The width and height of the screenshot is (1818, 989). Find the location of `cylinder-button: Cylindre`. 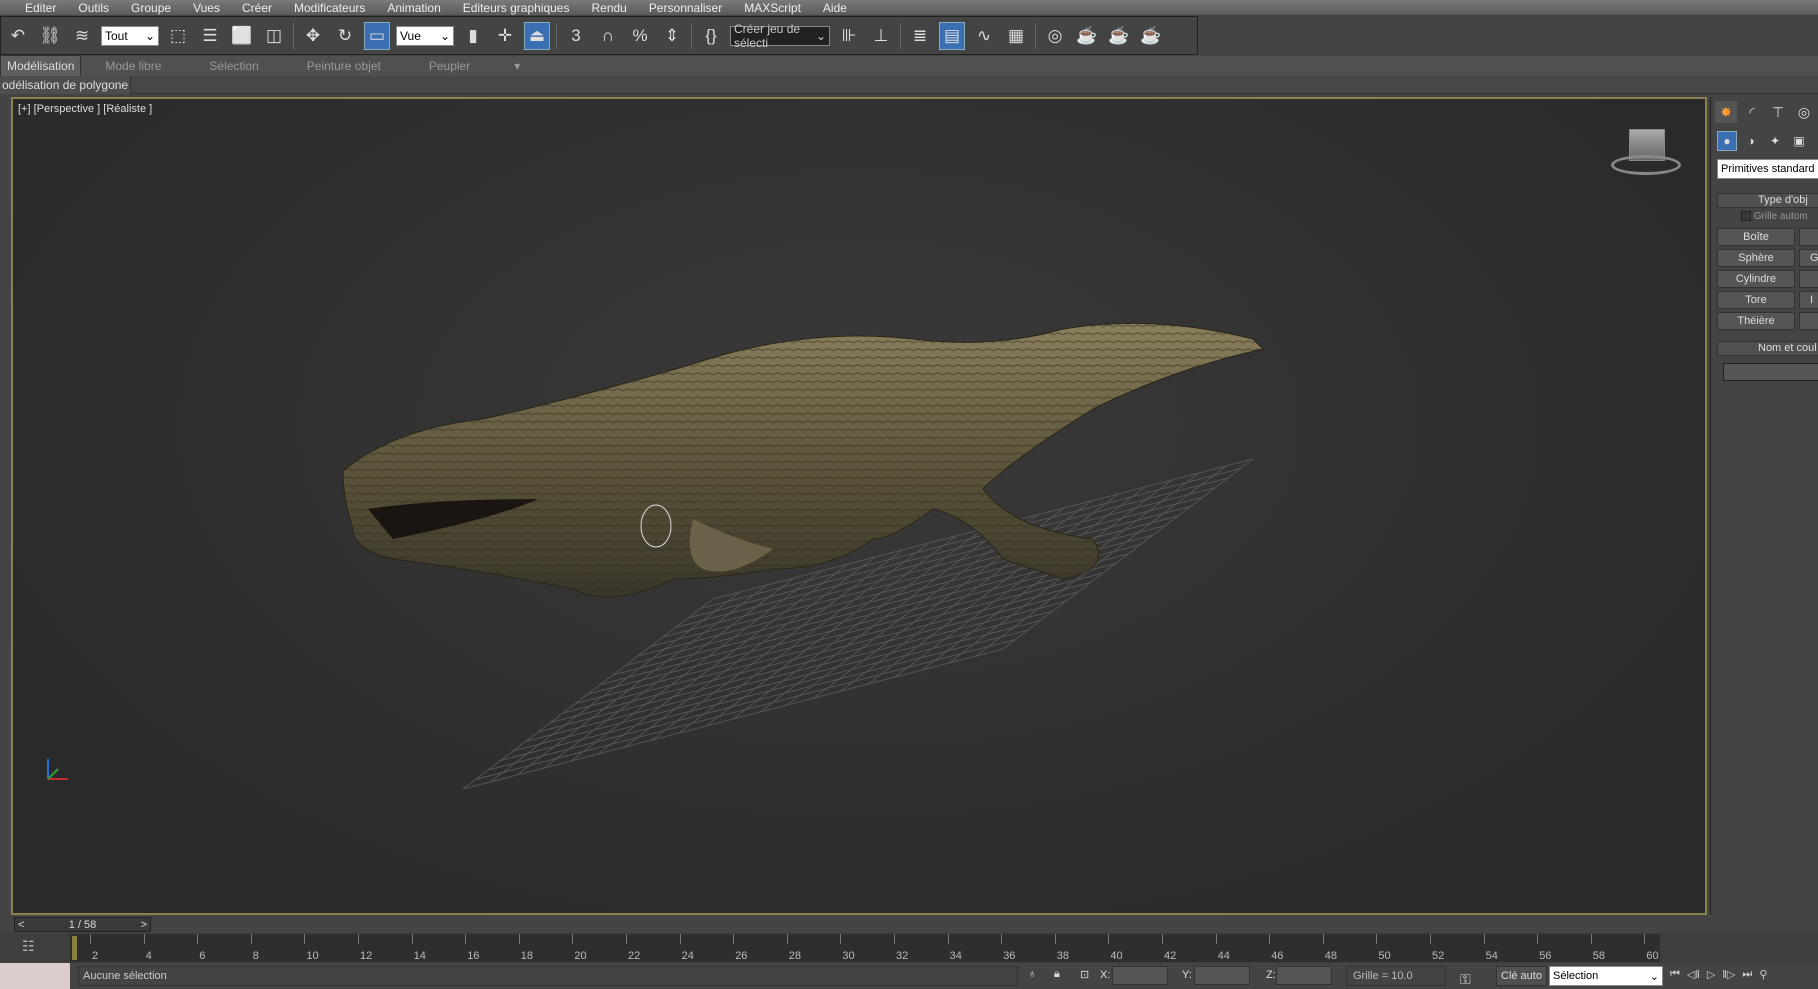

cylinder-button: Cylindre is located at coordinates (1756, 279).